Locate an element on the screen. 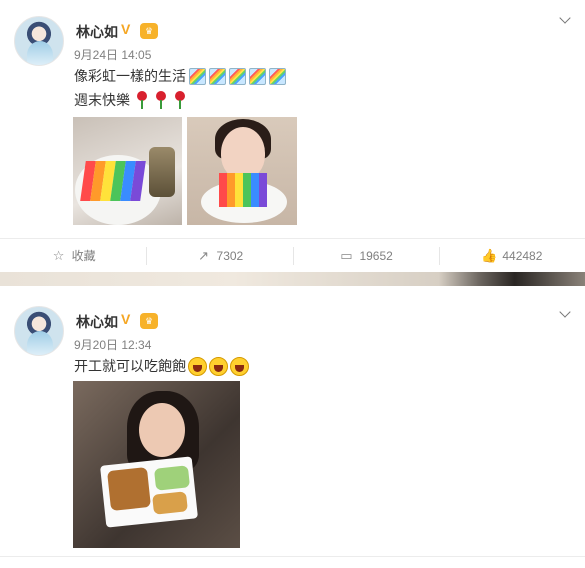  post-time: 9月24日 14:05 is located at coordinates (112, 54).